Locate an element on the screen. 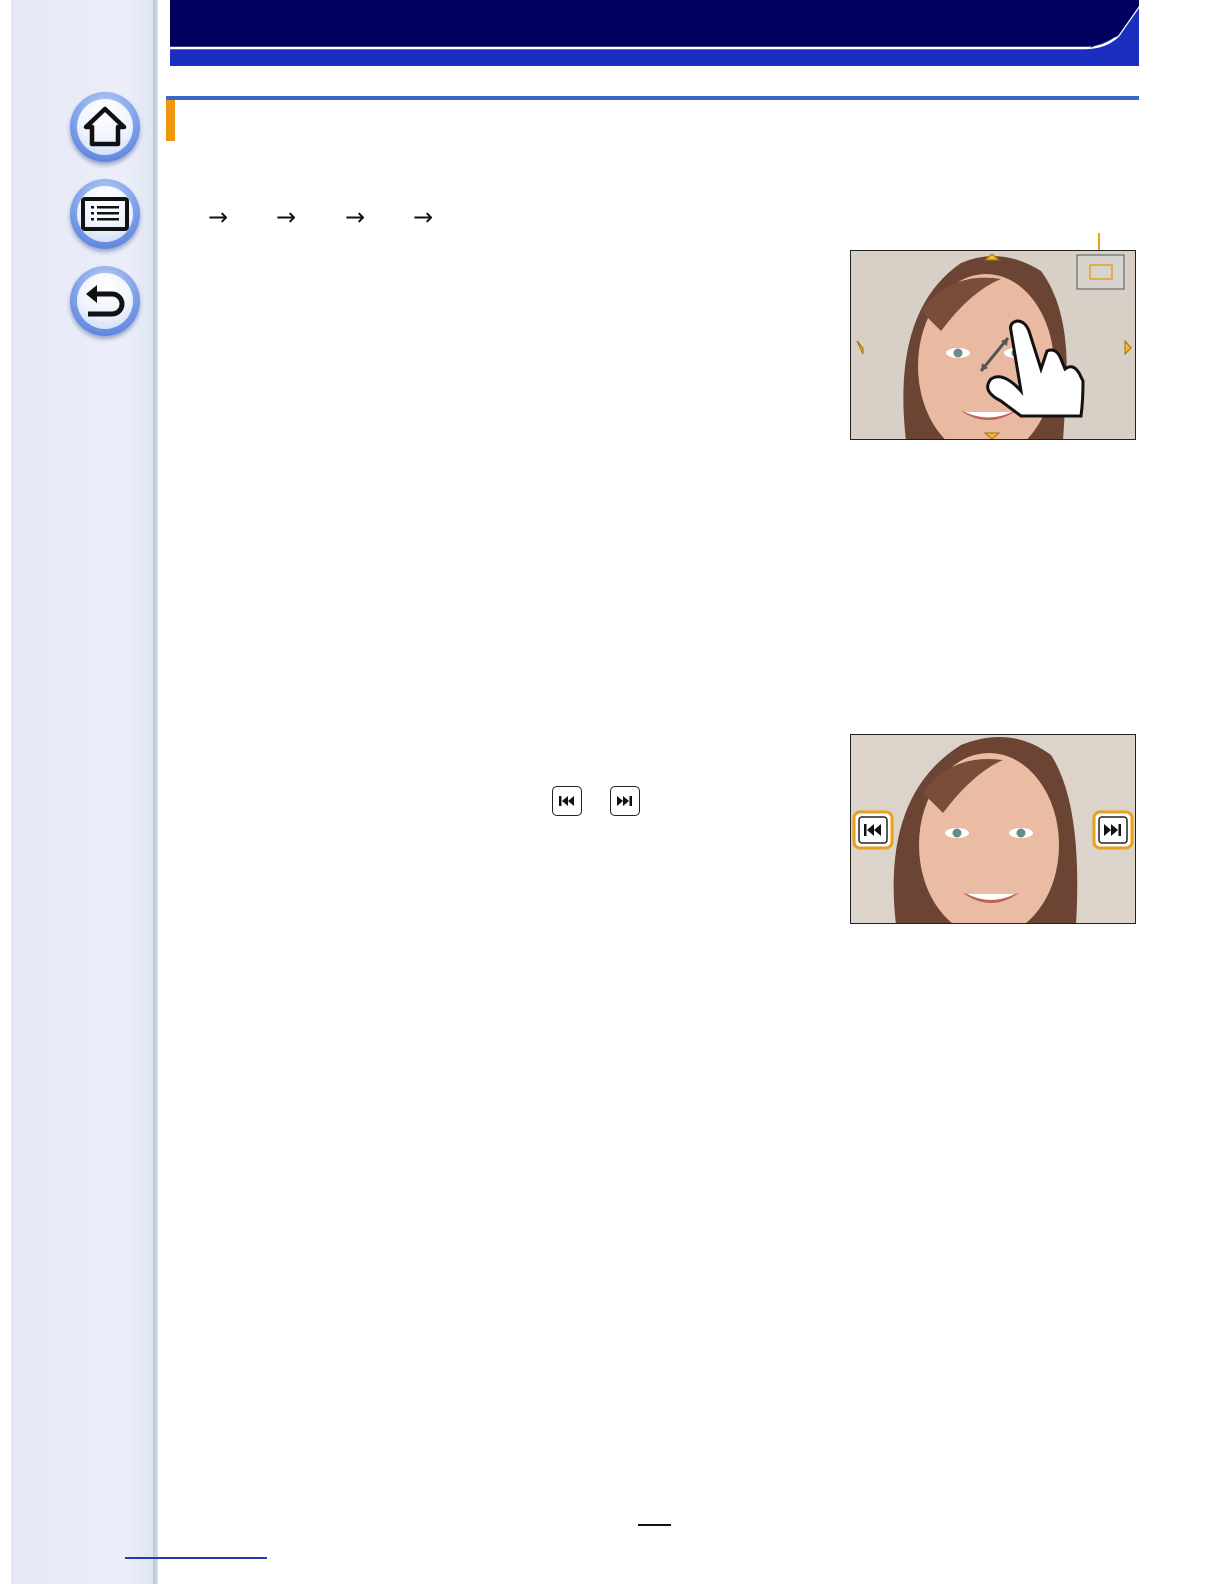  home-icon is located at coordinates (105, 126).